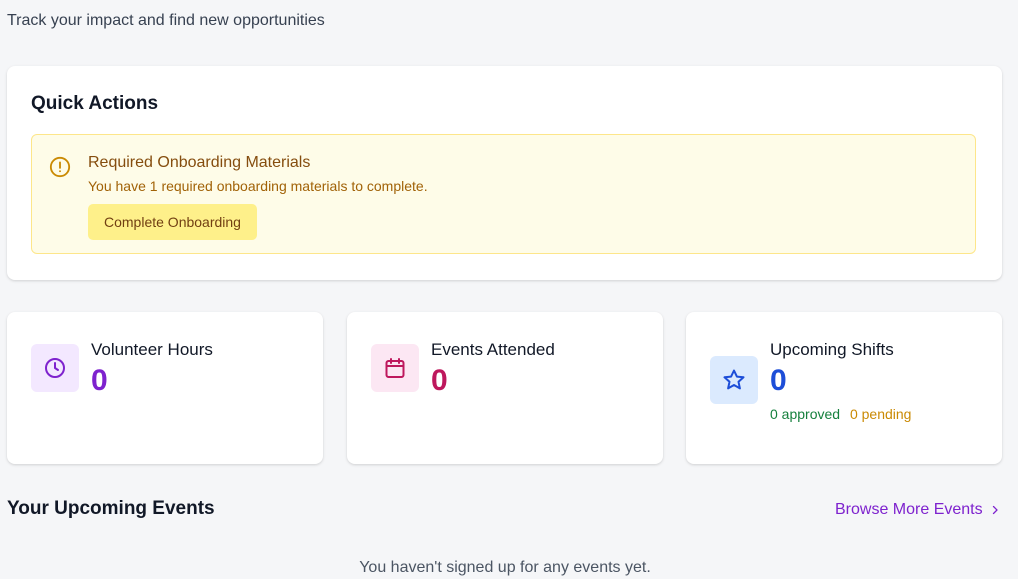 Image resolution: width=1018 pixels, height=579 pixels. I want to click on stat-card-events-attended: Events Attended 0, so click(505, 388).